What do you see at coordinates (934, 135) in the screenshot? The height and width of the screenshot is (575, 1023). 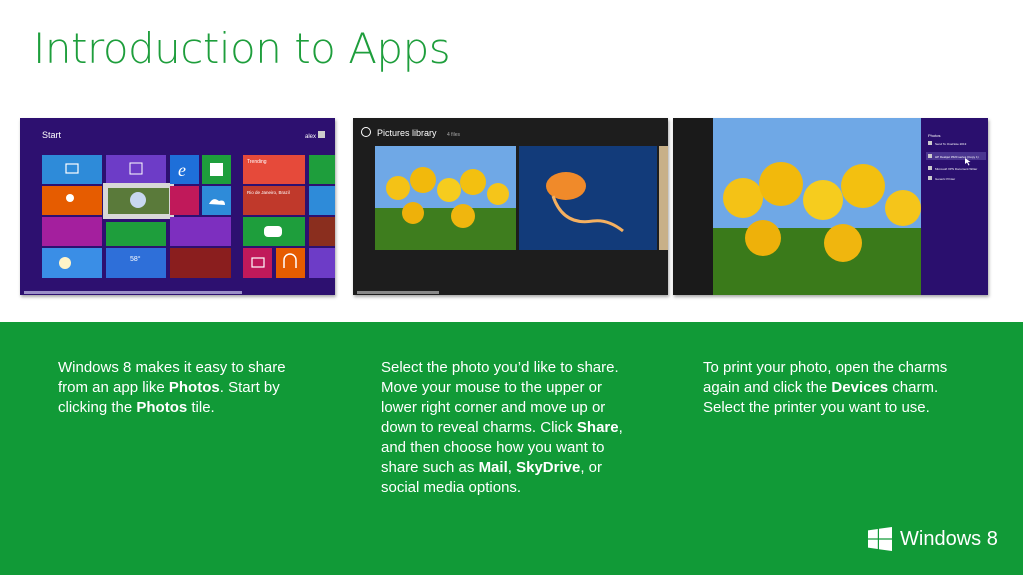 I see `devices-pane-title: Photos` at bounding box center [934, 135].